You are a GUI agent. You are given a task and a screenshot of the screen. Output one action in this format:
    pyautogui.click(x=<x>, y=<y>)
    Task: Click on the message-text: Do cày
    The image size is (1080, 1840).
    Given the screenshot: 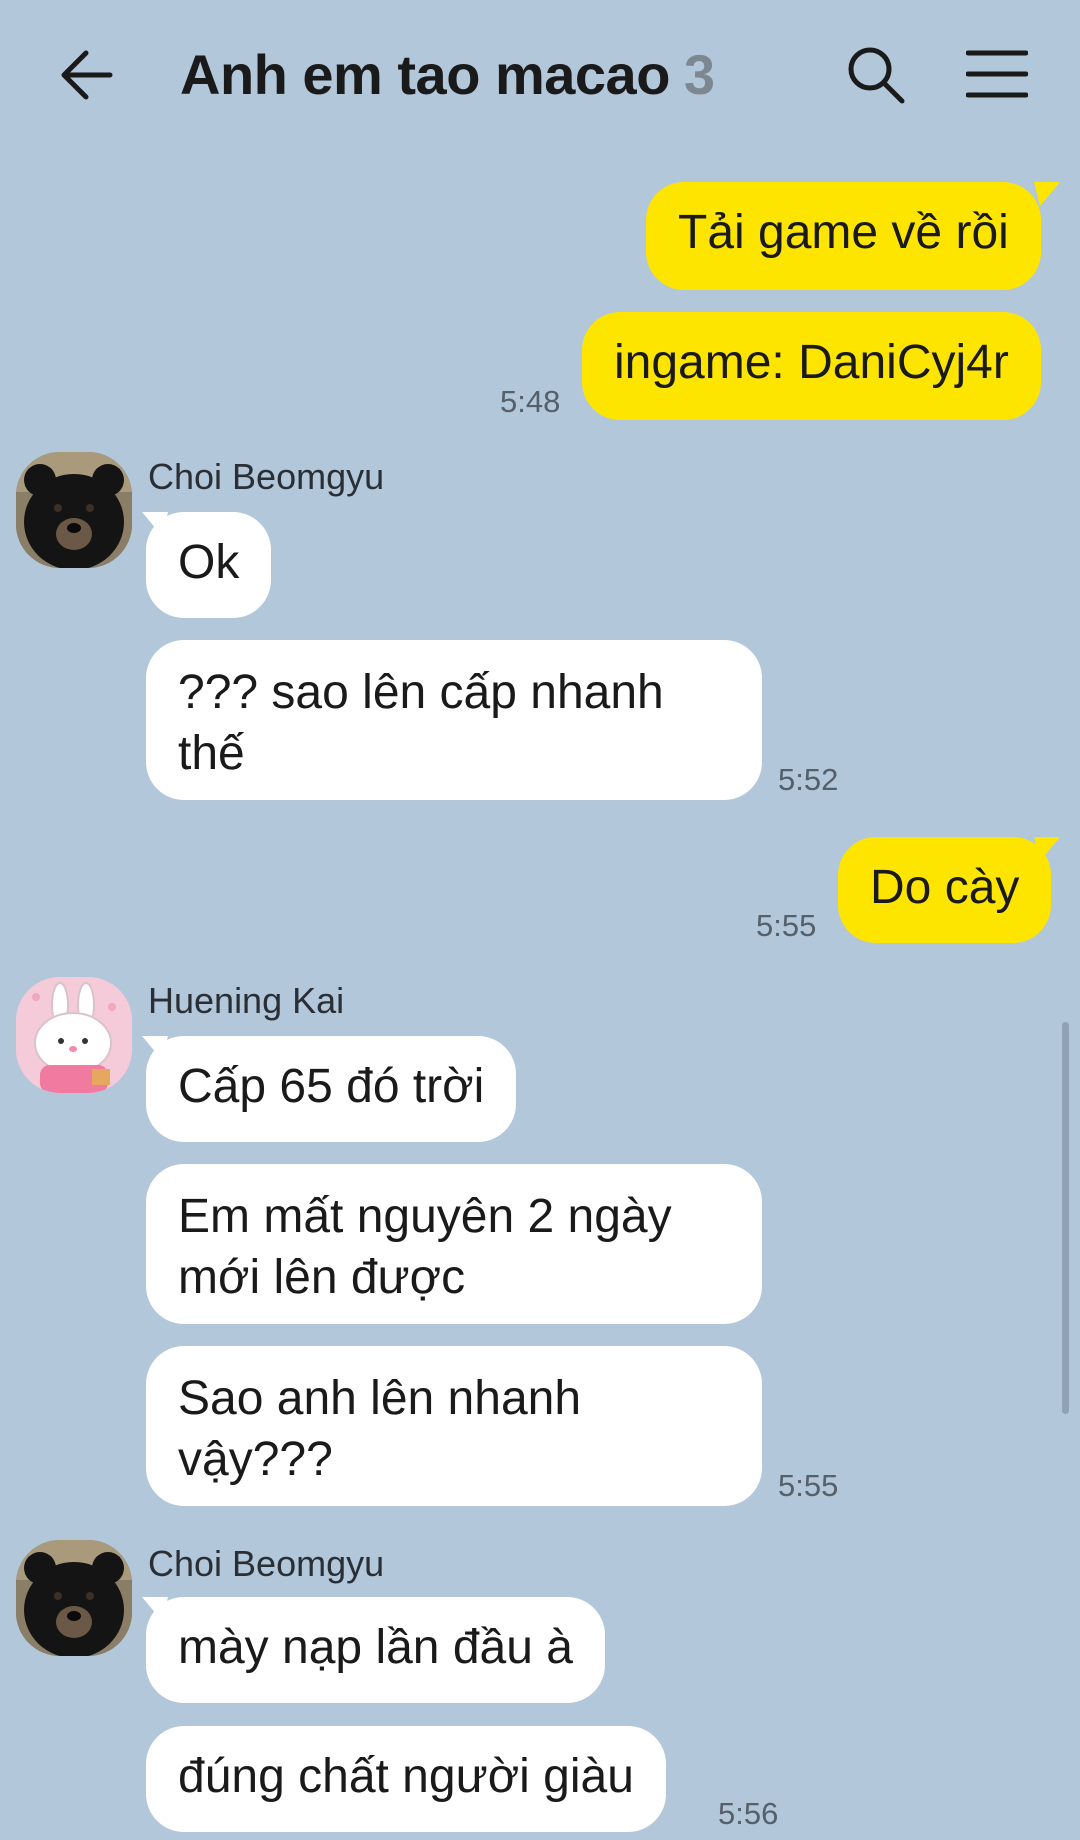 What is the action you would take?
    pyautogui.click(x=945, y=887)
    